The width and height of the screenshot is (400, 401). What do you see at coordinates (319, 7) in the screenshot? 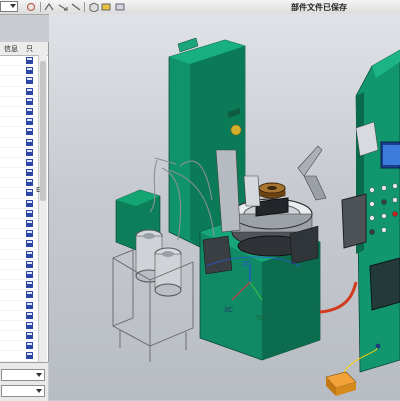
I see `status-message: 部件文件已保存` at bounding box center [319, 7].